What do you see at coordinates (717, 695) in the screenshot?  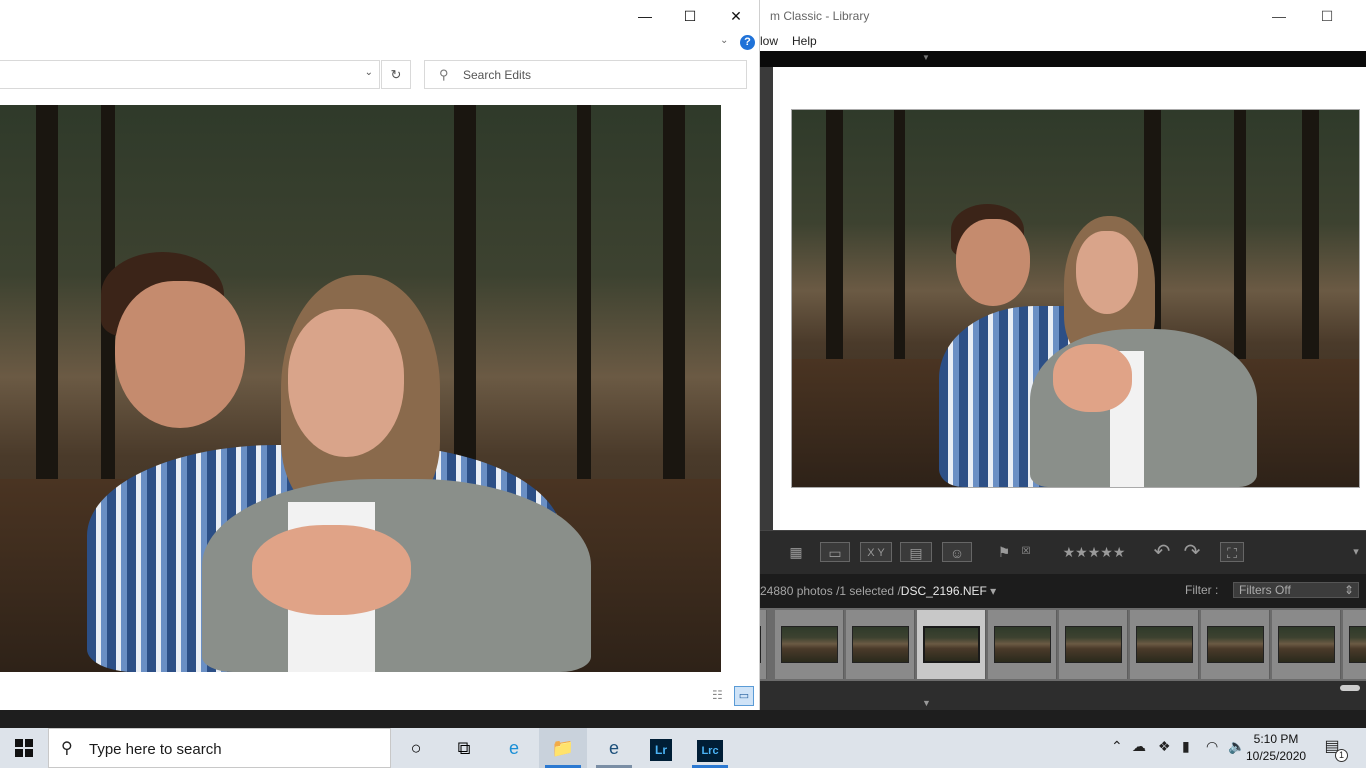 I see `details-view-icon: ☷` at bounding box center [717, 695].